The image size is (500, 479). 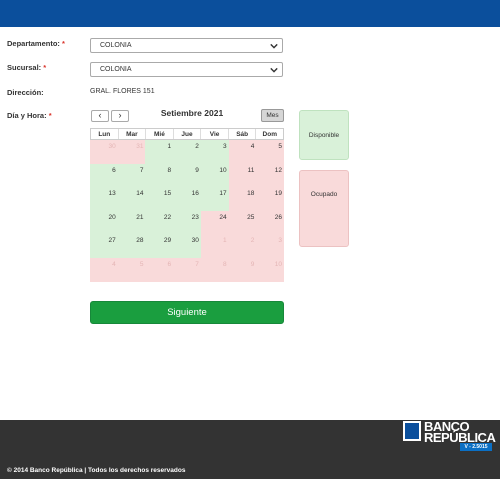 I want to click on weekday-label: Sáb, so click(x=243, y=134).